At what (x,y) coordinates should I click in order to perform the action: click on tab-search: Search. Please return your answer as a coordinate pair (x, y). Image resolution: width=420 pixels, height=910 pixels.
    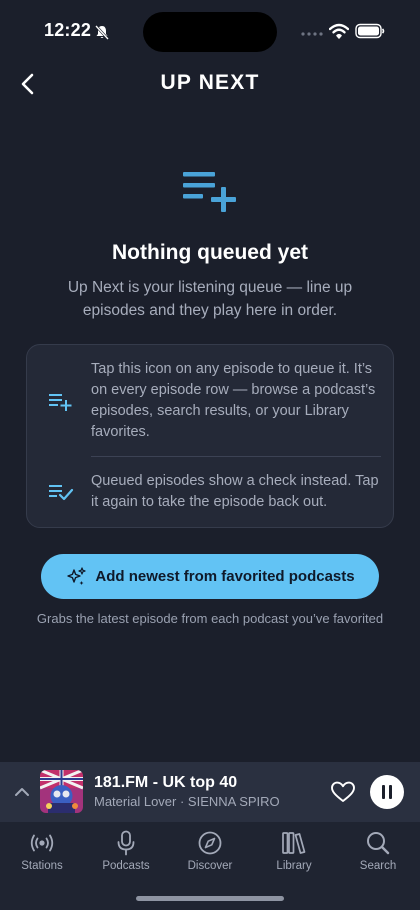
    Looking at the image, I should click on (378, 855).